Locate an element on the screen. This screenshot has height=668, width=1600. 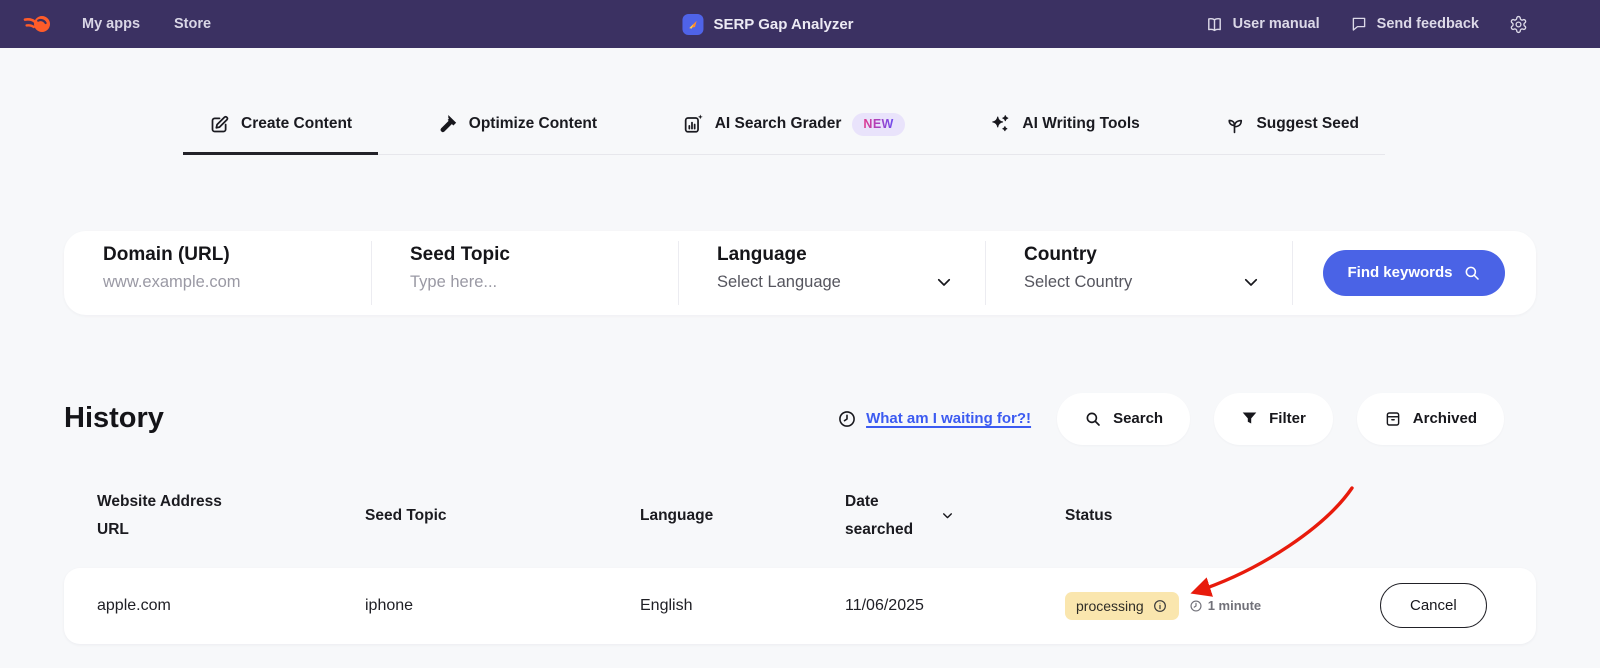
topbar-nav: My apps Store is located at coordinates (146, 24).